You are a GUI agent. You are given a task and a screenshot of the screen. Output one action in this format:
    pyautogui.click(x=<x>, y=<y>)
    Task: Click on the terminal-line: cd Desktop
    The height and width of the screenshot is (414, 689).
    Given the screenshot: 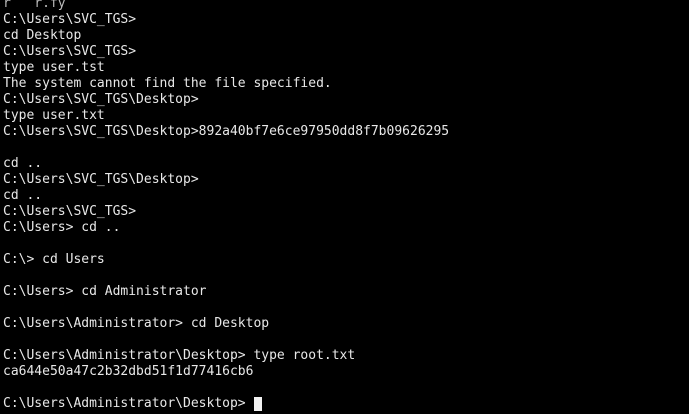 What is the action you would take?
    pyautogui.click(x=42, y=35)
    